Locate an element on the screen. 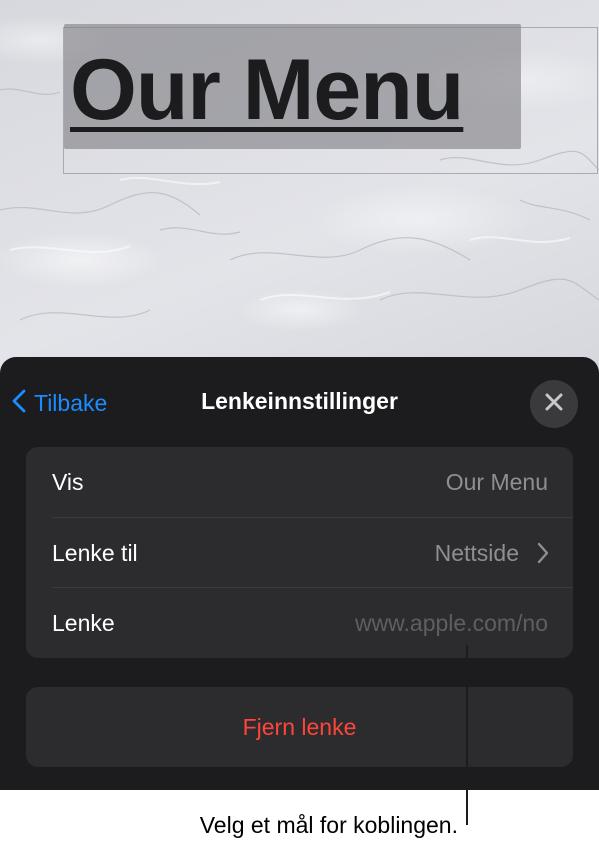  callout-caption: Velg et mål for koblingen. is located at coordinates (328, 825).